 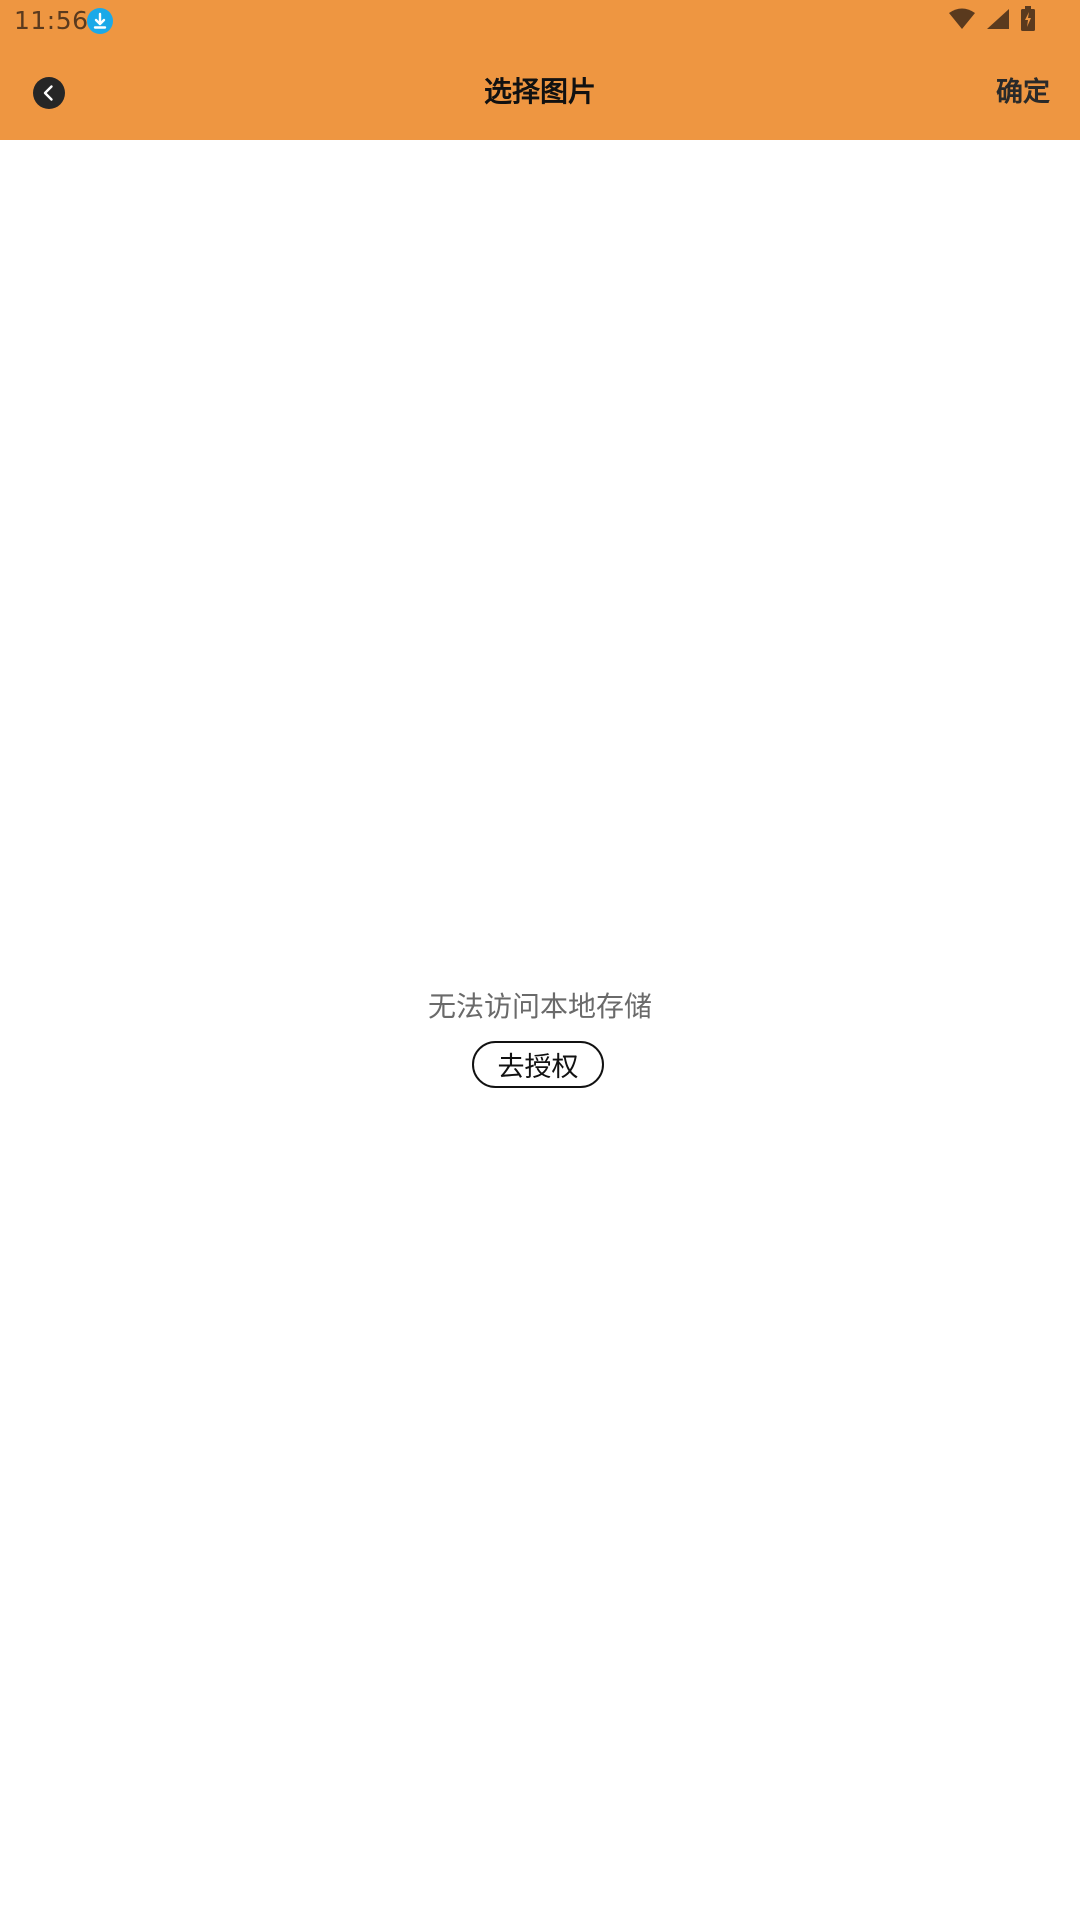 I want to click on battery-charging-icon, so click(x=1028, y=21).